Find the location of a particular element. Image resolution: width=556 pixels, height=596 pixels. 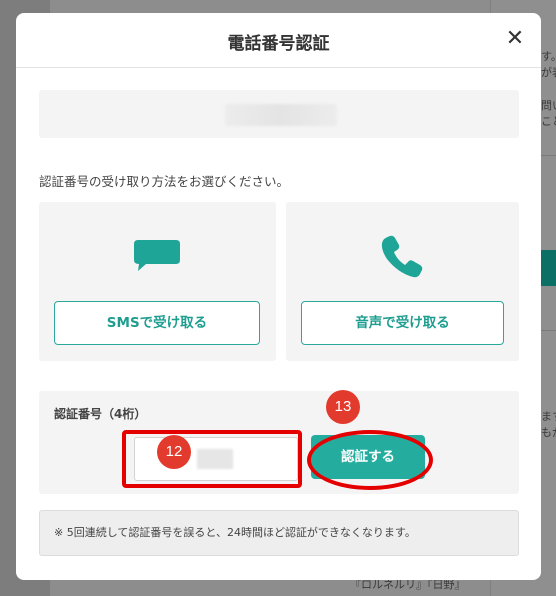

annotation-highlight-input is located at coordinates (212, 459).